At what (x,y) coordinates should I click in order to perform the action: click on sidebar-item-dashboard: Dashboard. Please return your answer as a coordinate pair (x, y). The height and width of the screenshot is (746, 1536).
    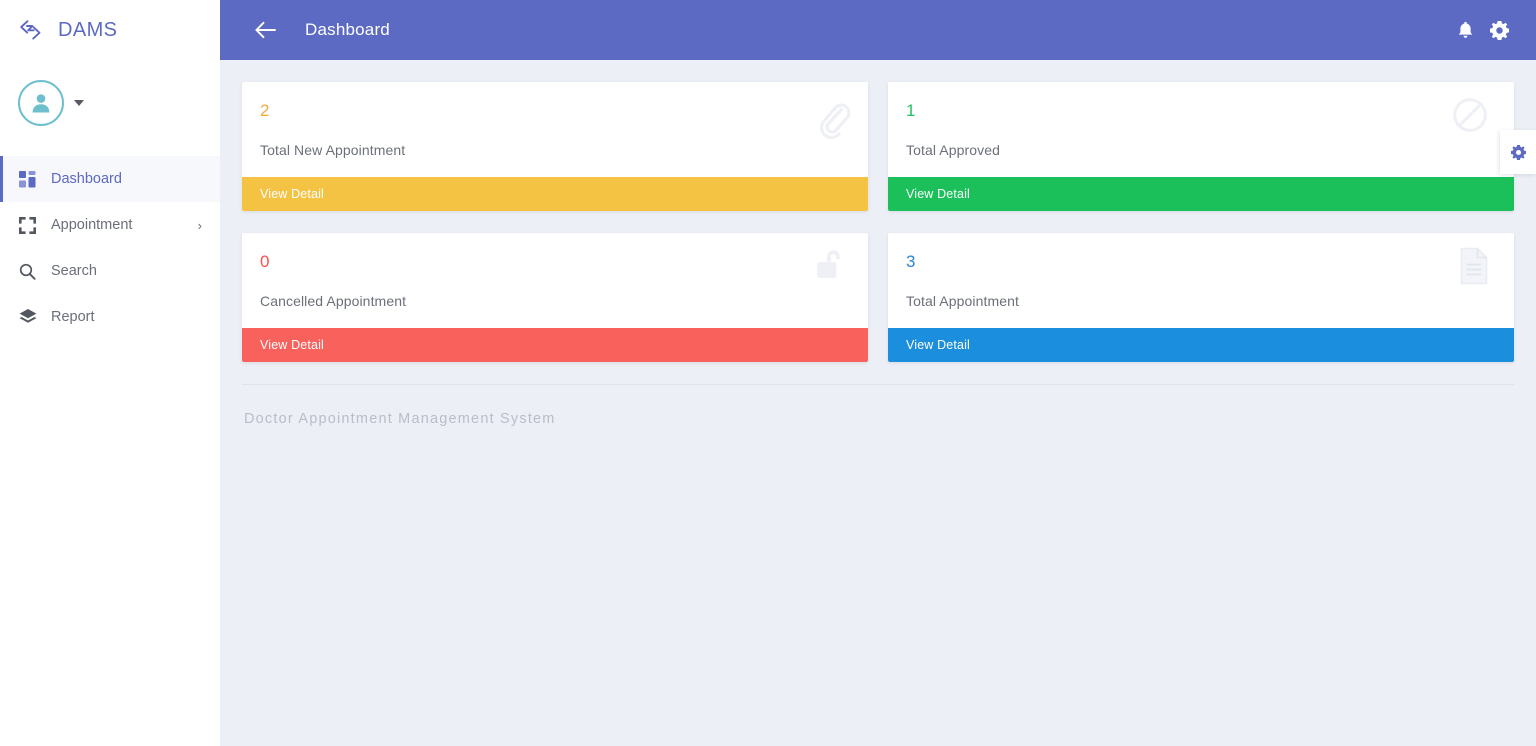
    Looking at the image, I should click on (110, 179).